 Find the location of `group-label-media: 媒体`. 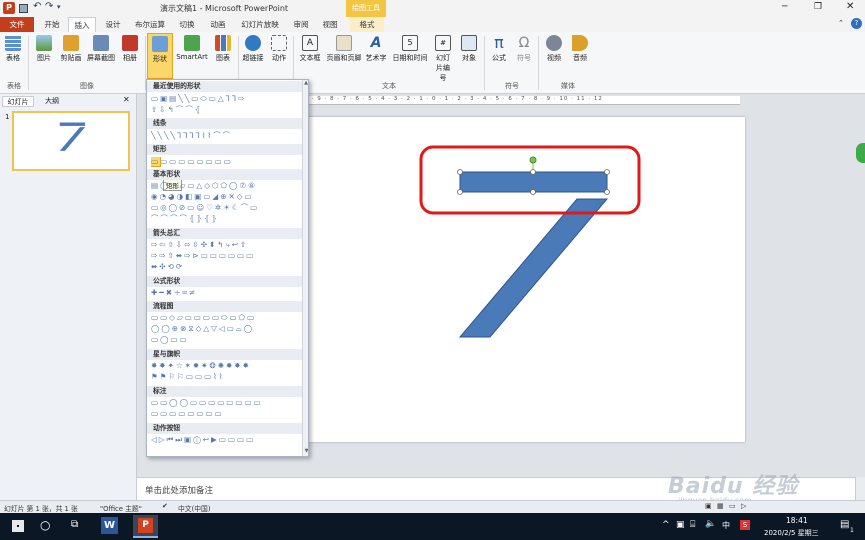

group-label-media: 媒体 is located at coordinates (568, 86).